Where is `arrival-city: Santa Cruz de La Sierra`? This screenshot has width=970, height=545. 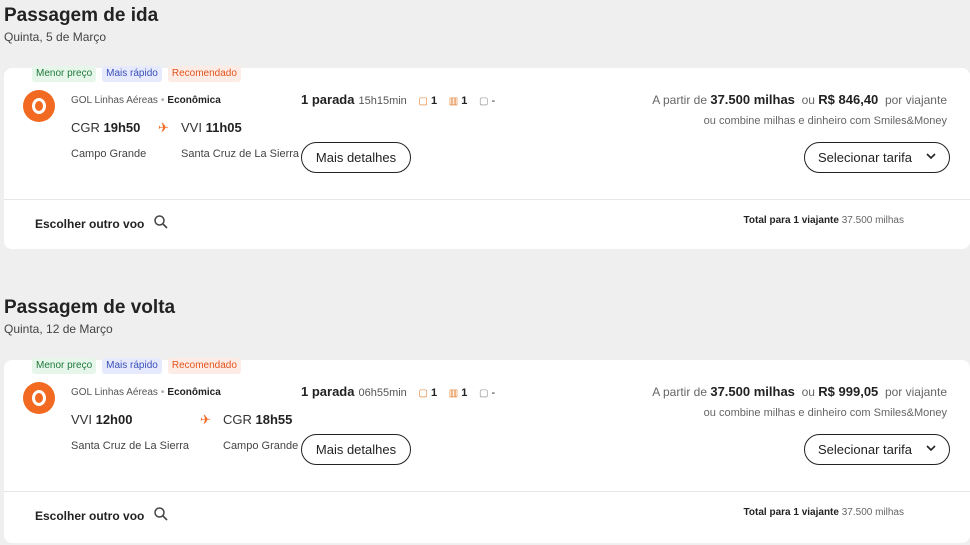 arrival-city: Santa Cruz de La Sierra is located at coordinates (240, 154).